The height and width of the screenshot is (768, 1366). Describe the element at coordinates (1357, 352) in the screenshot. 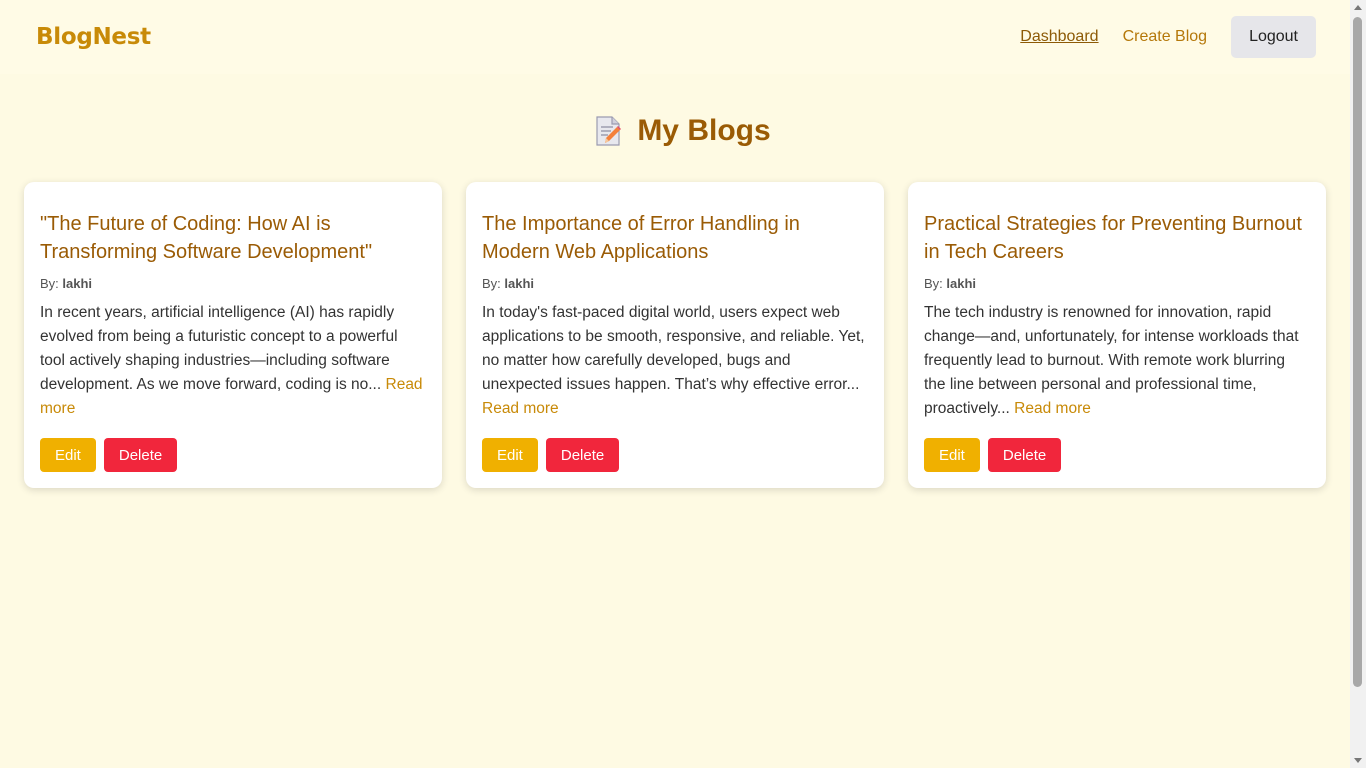

I see `scrollbar-thumb` at that location.